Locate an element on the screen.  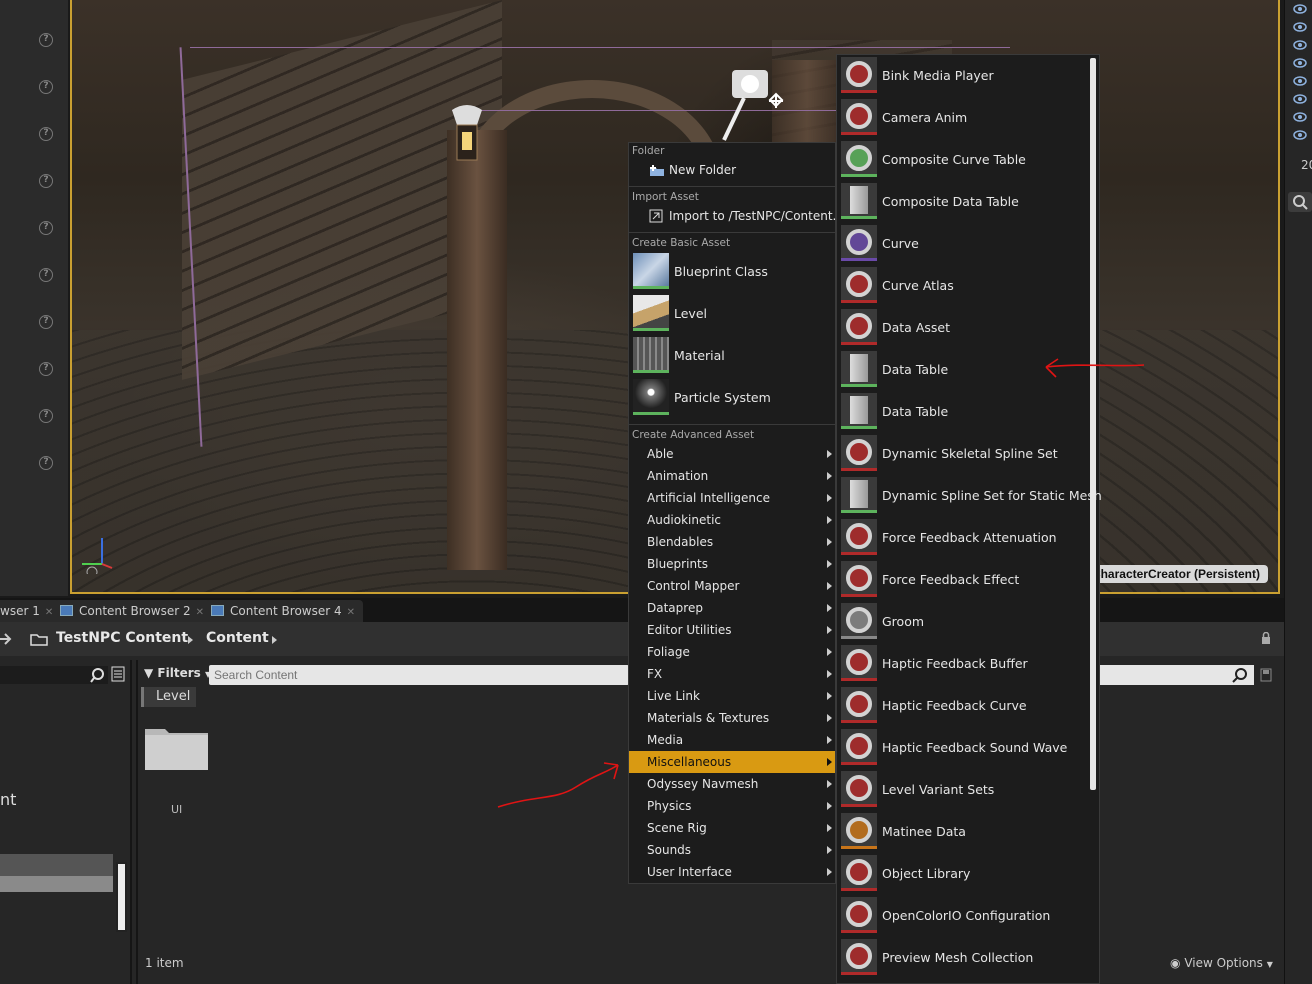
volume-edge is located at coordinates (672, 110).